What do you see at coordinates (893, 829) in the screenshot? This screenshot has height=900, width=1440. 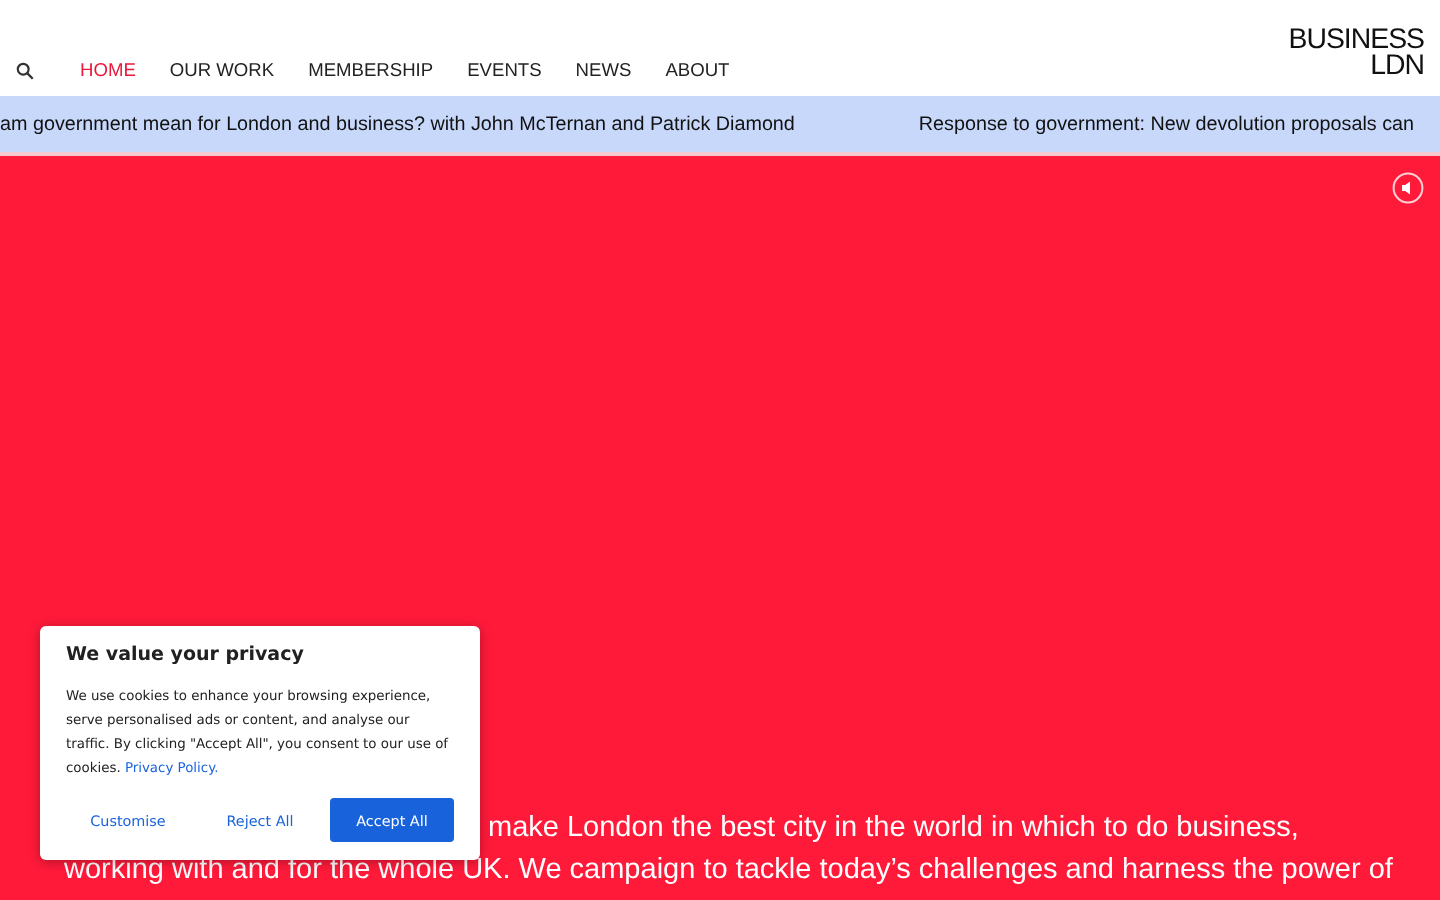 I see `hero-text: make London the best city in the world in which to do business,` at bounding box center [893, 829].